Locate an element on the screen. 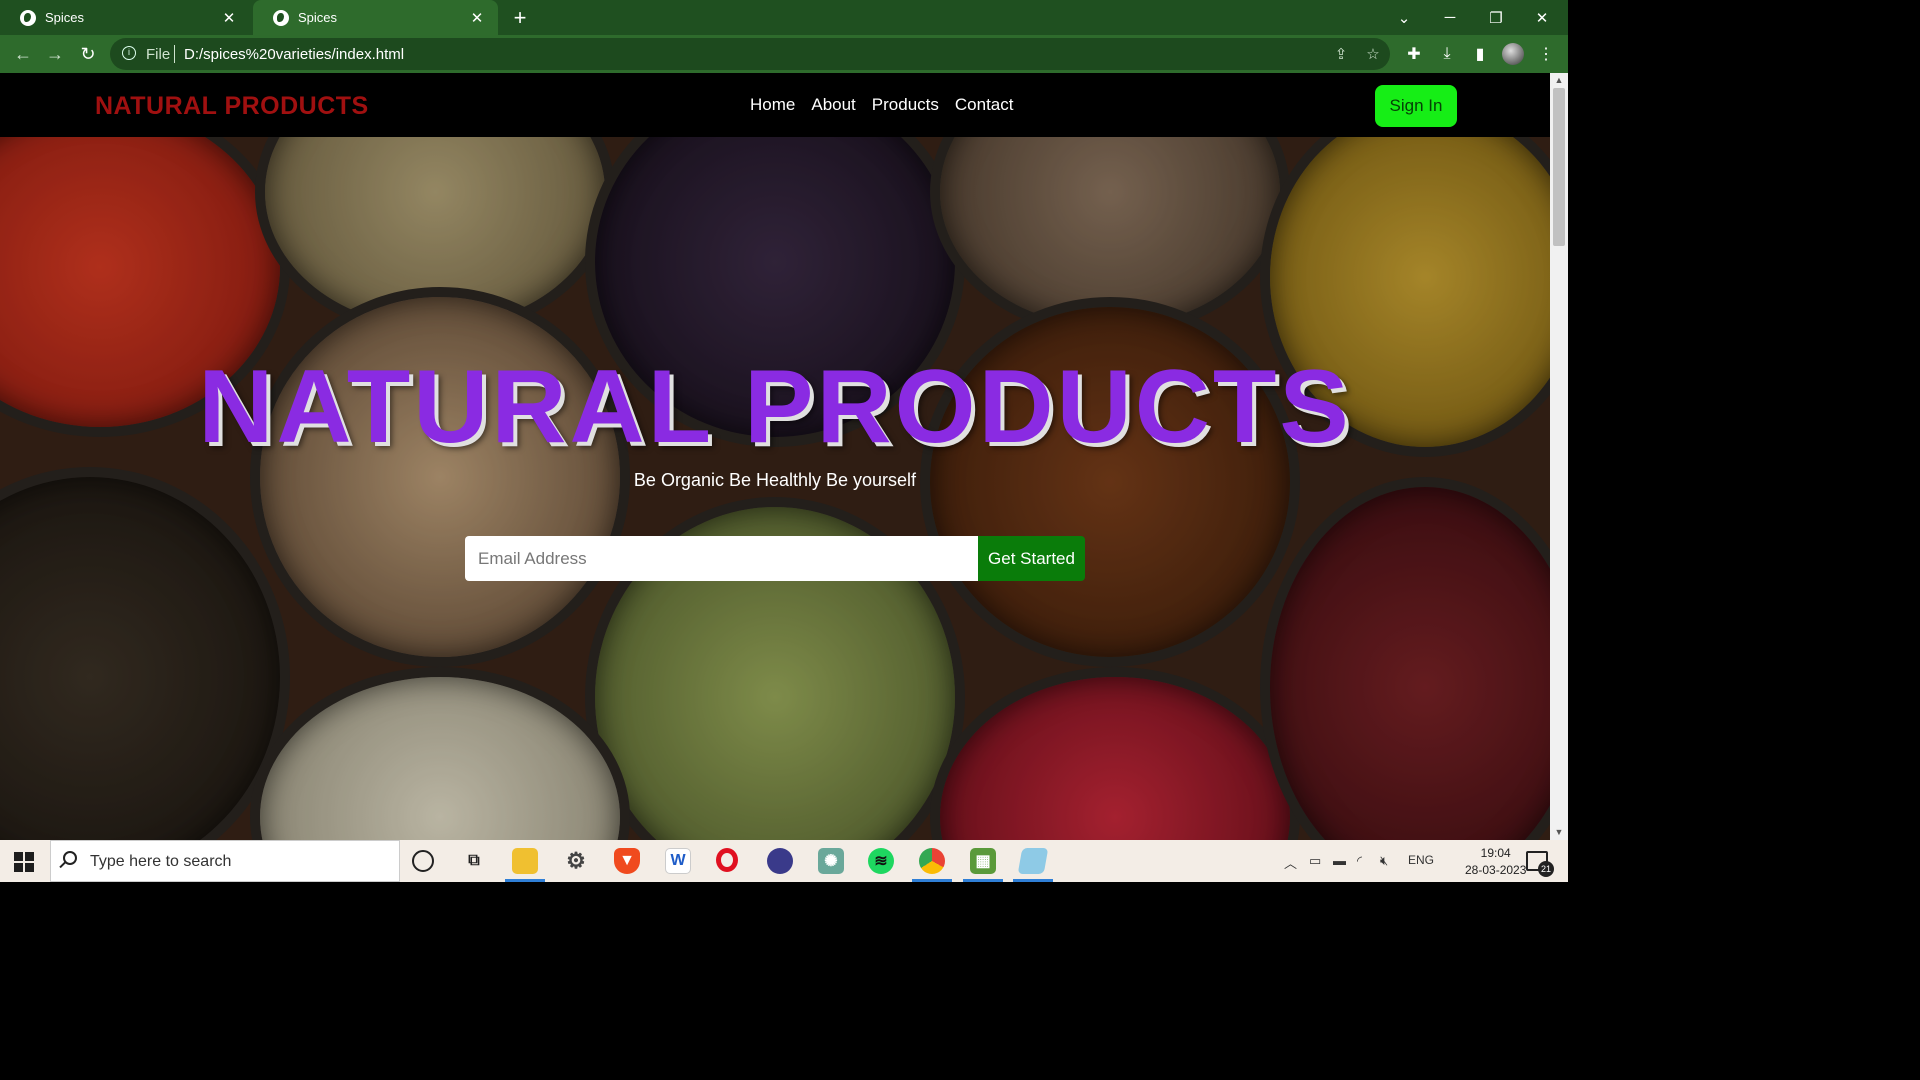  spreadsheet-app-icon: ▦ is located at coordinates (983, 861).